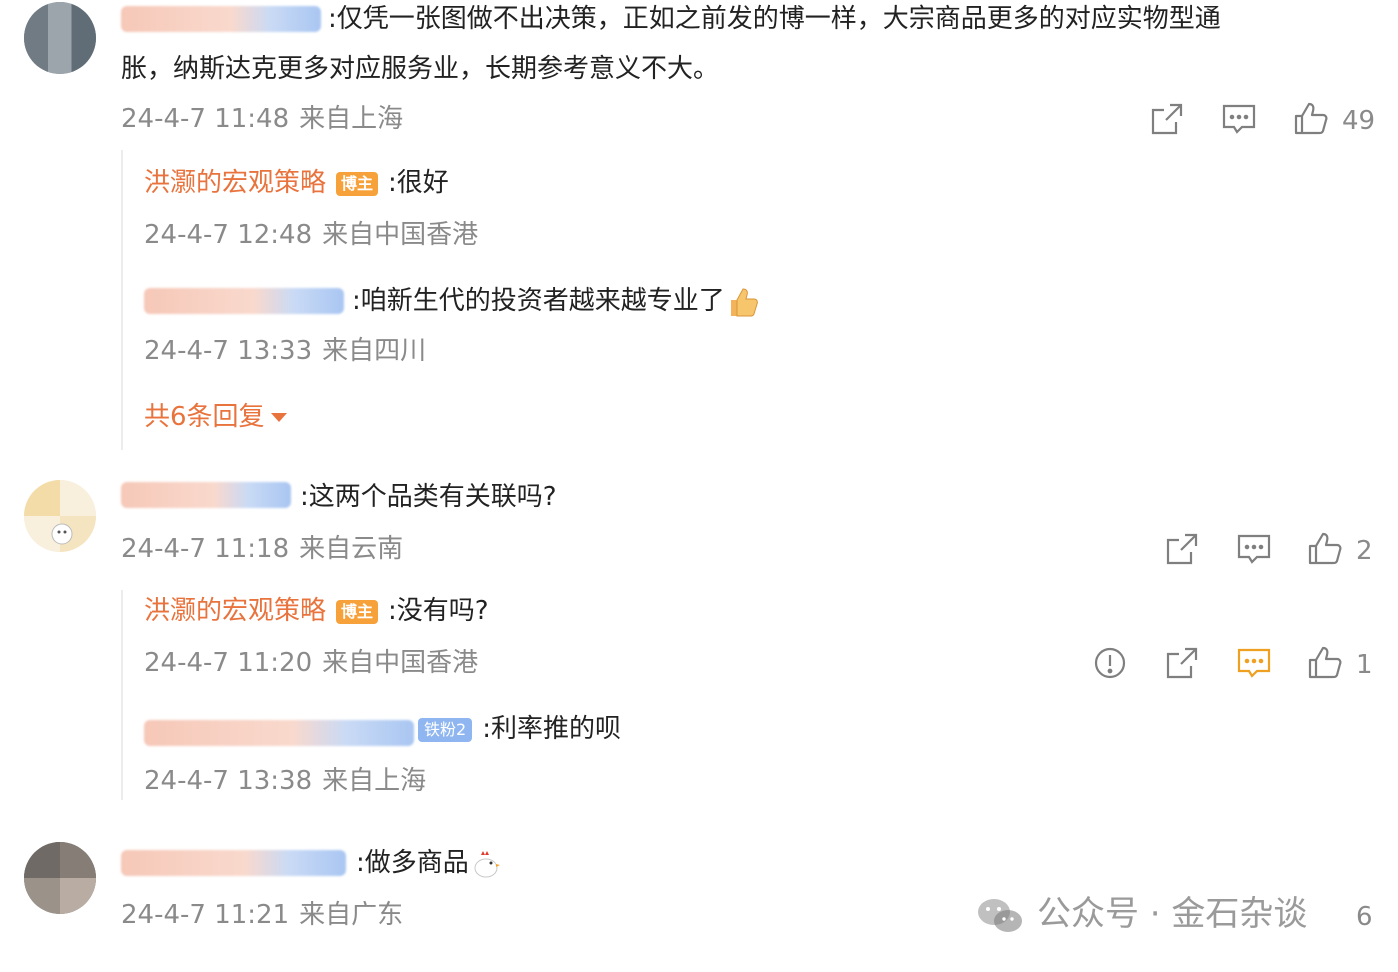  I want to click on report-icon, so click(1110, 663).